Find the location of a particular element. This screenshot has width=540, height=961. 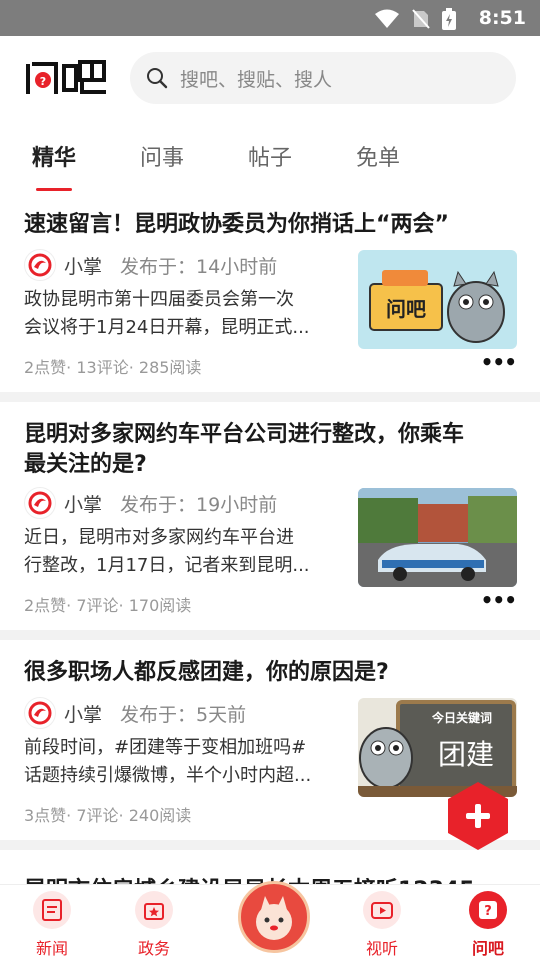

author-row: 小掌 发布于：5天前 is located at coordinates (135, 713).